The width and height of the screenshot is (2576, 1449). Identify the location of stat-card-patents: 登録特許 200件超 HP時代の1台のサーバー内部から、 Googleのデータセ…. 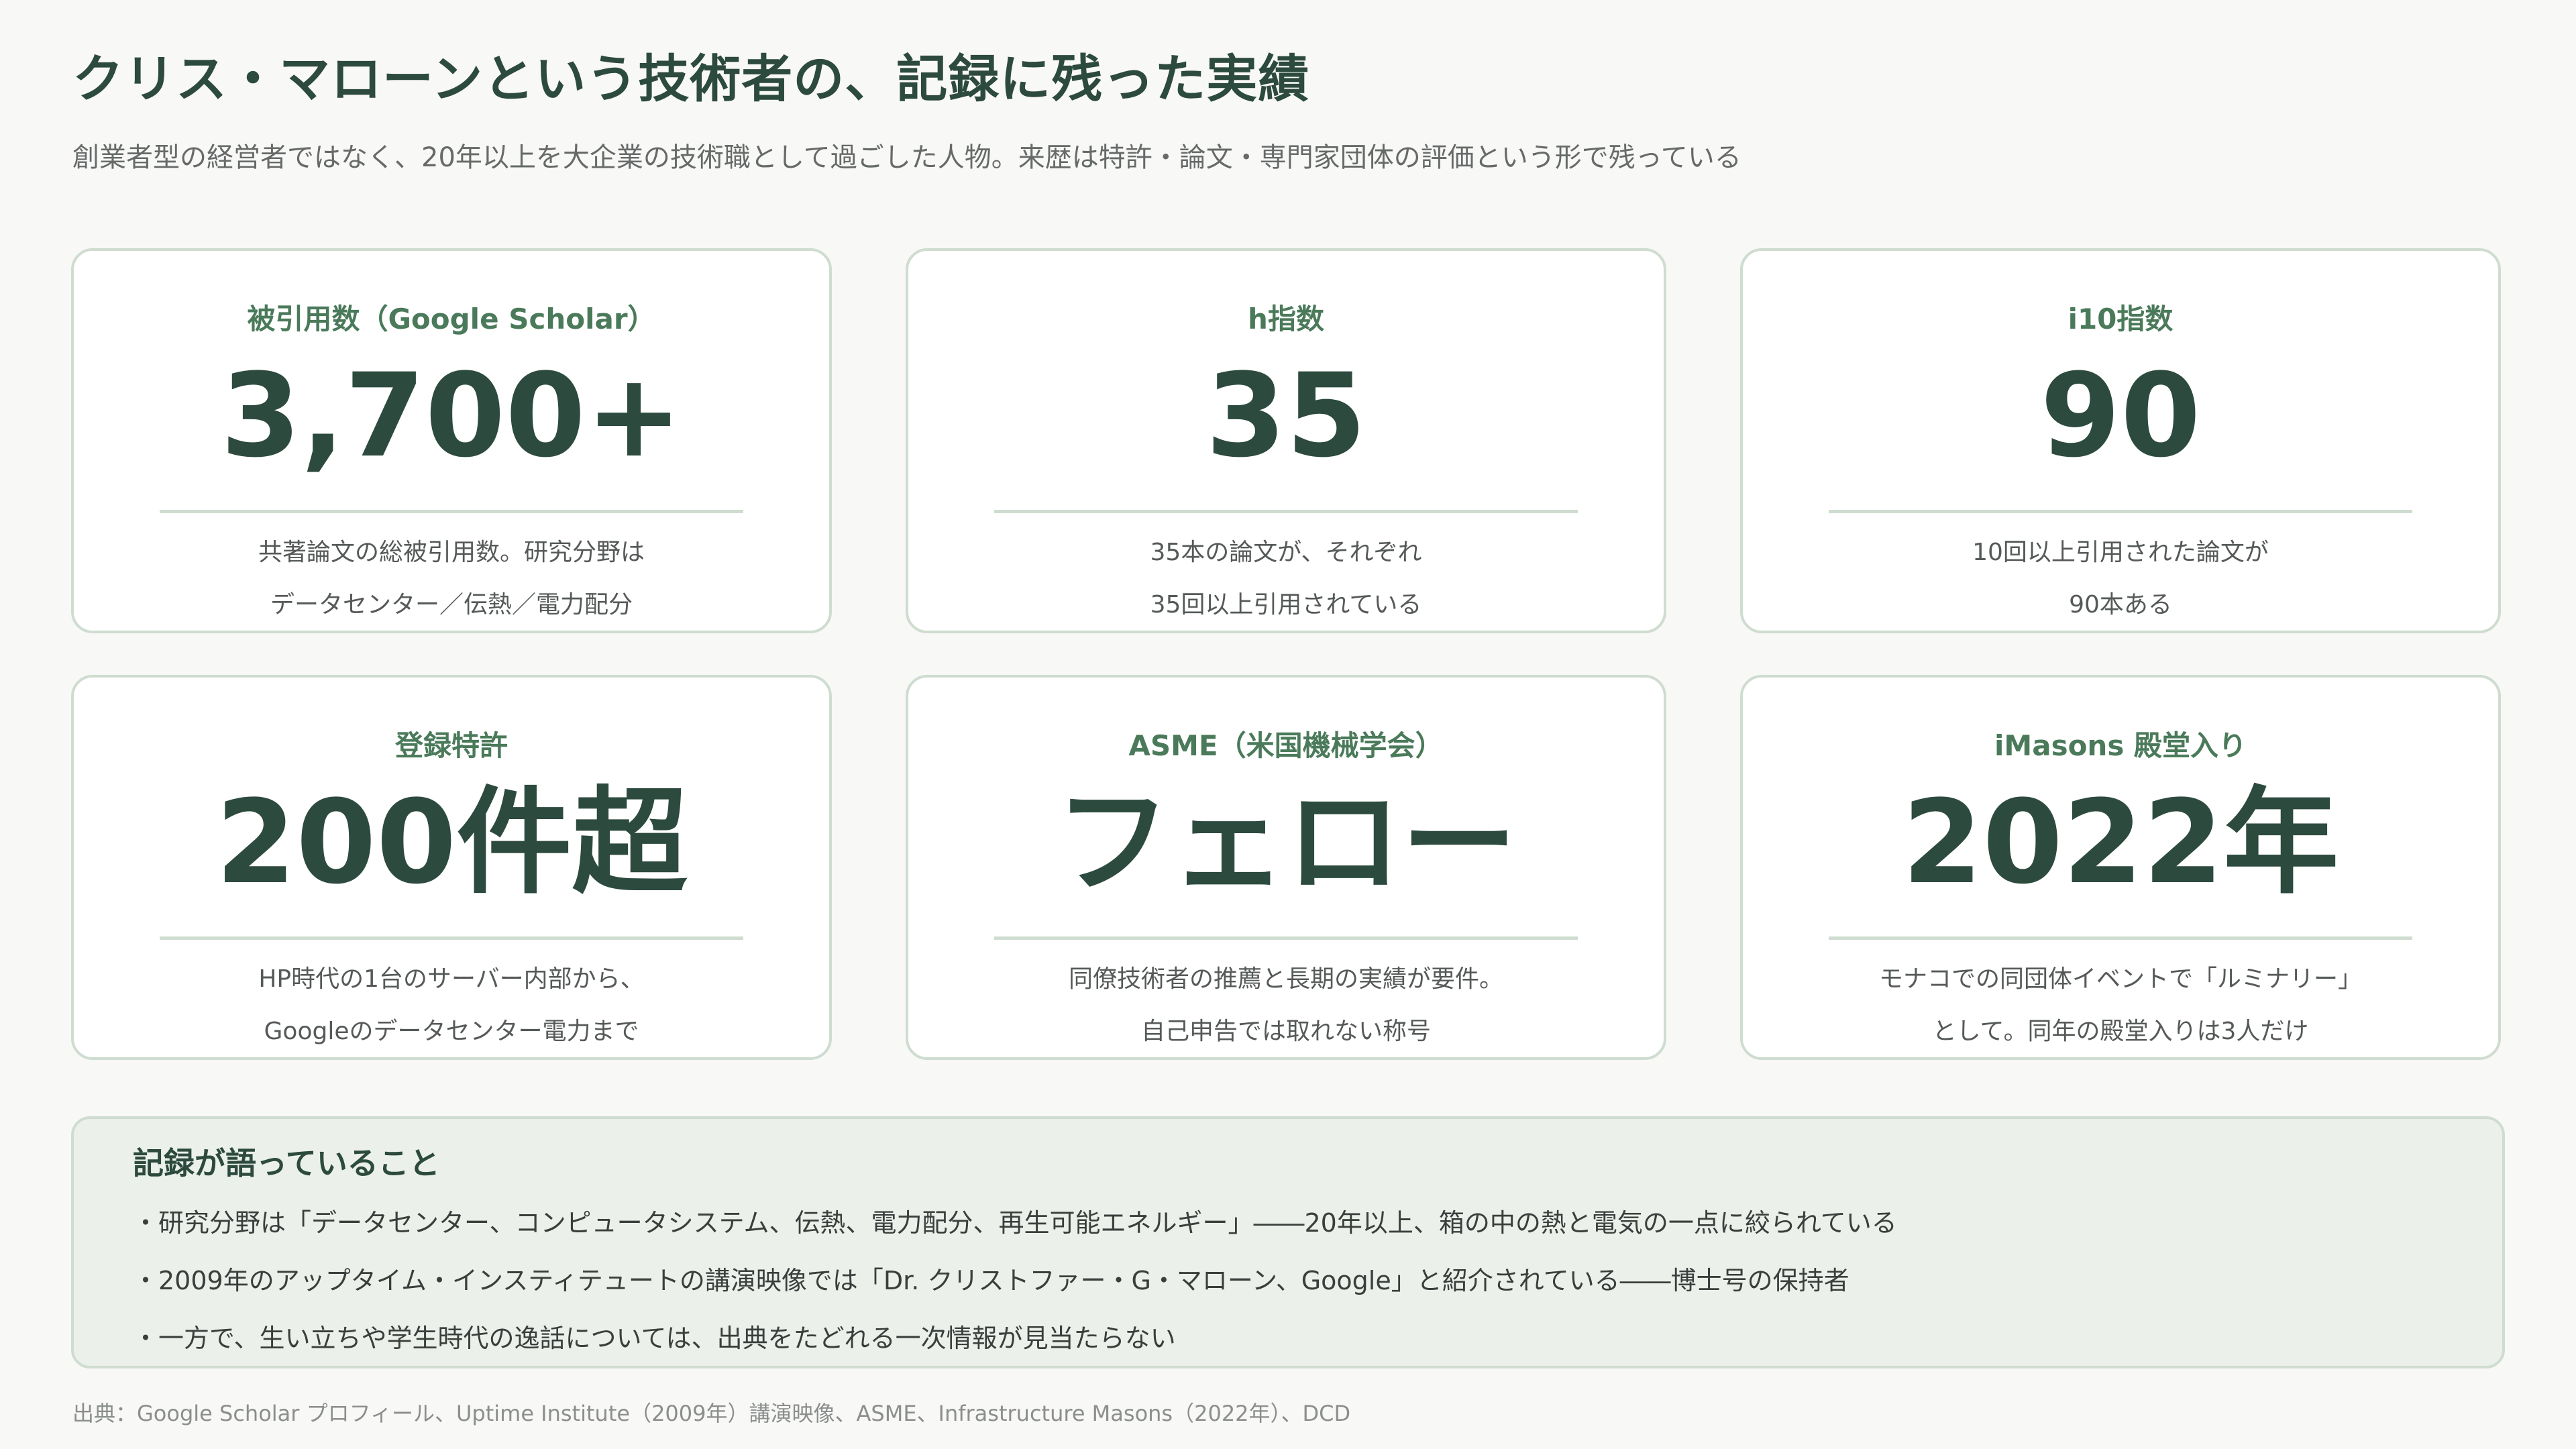
(451, 867).